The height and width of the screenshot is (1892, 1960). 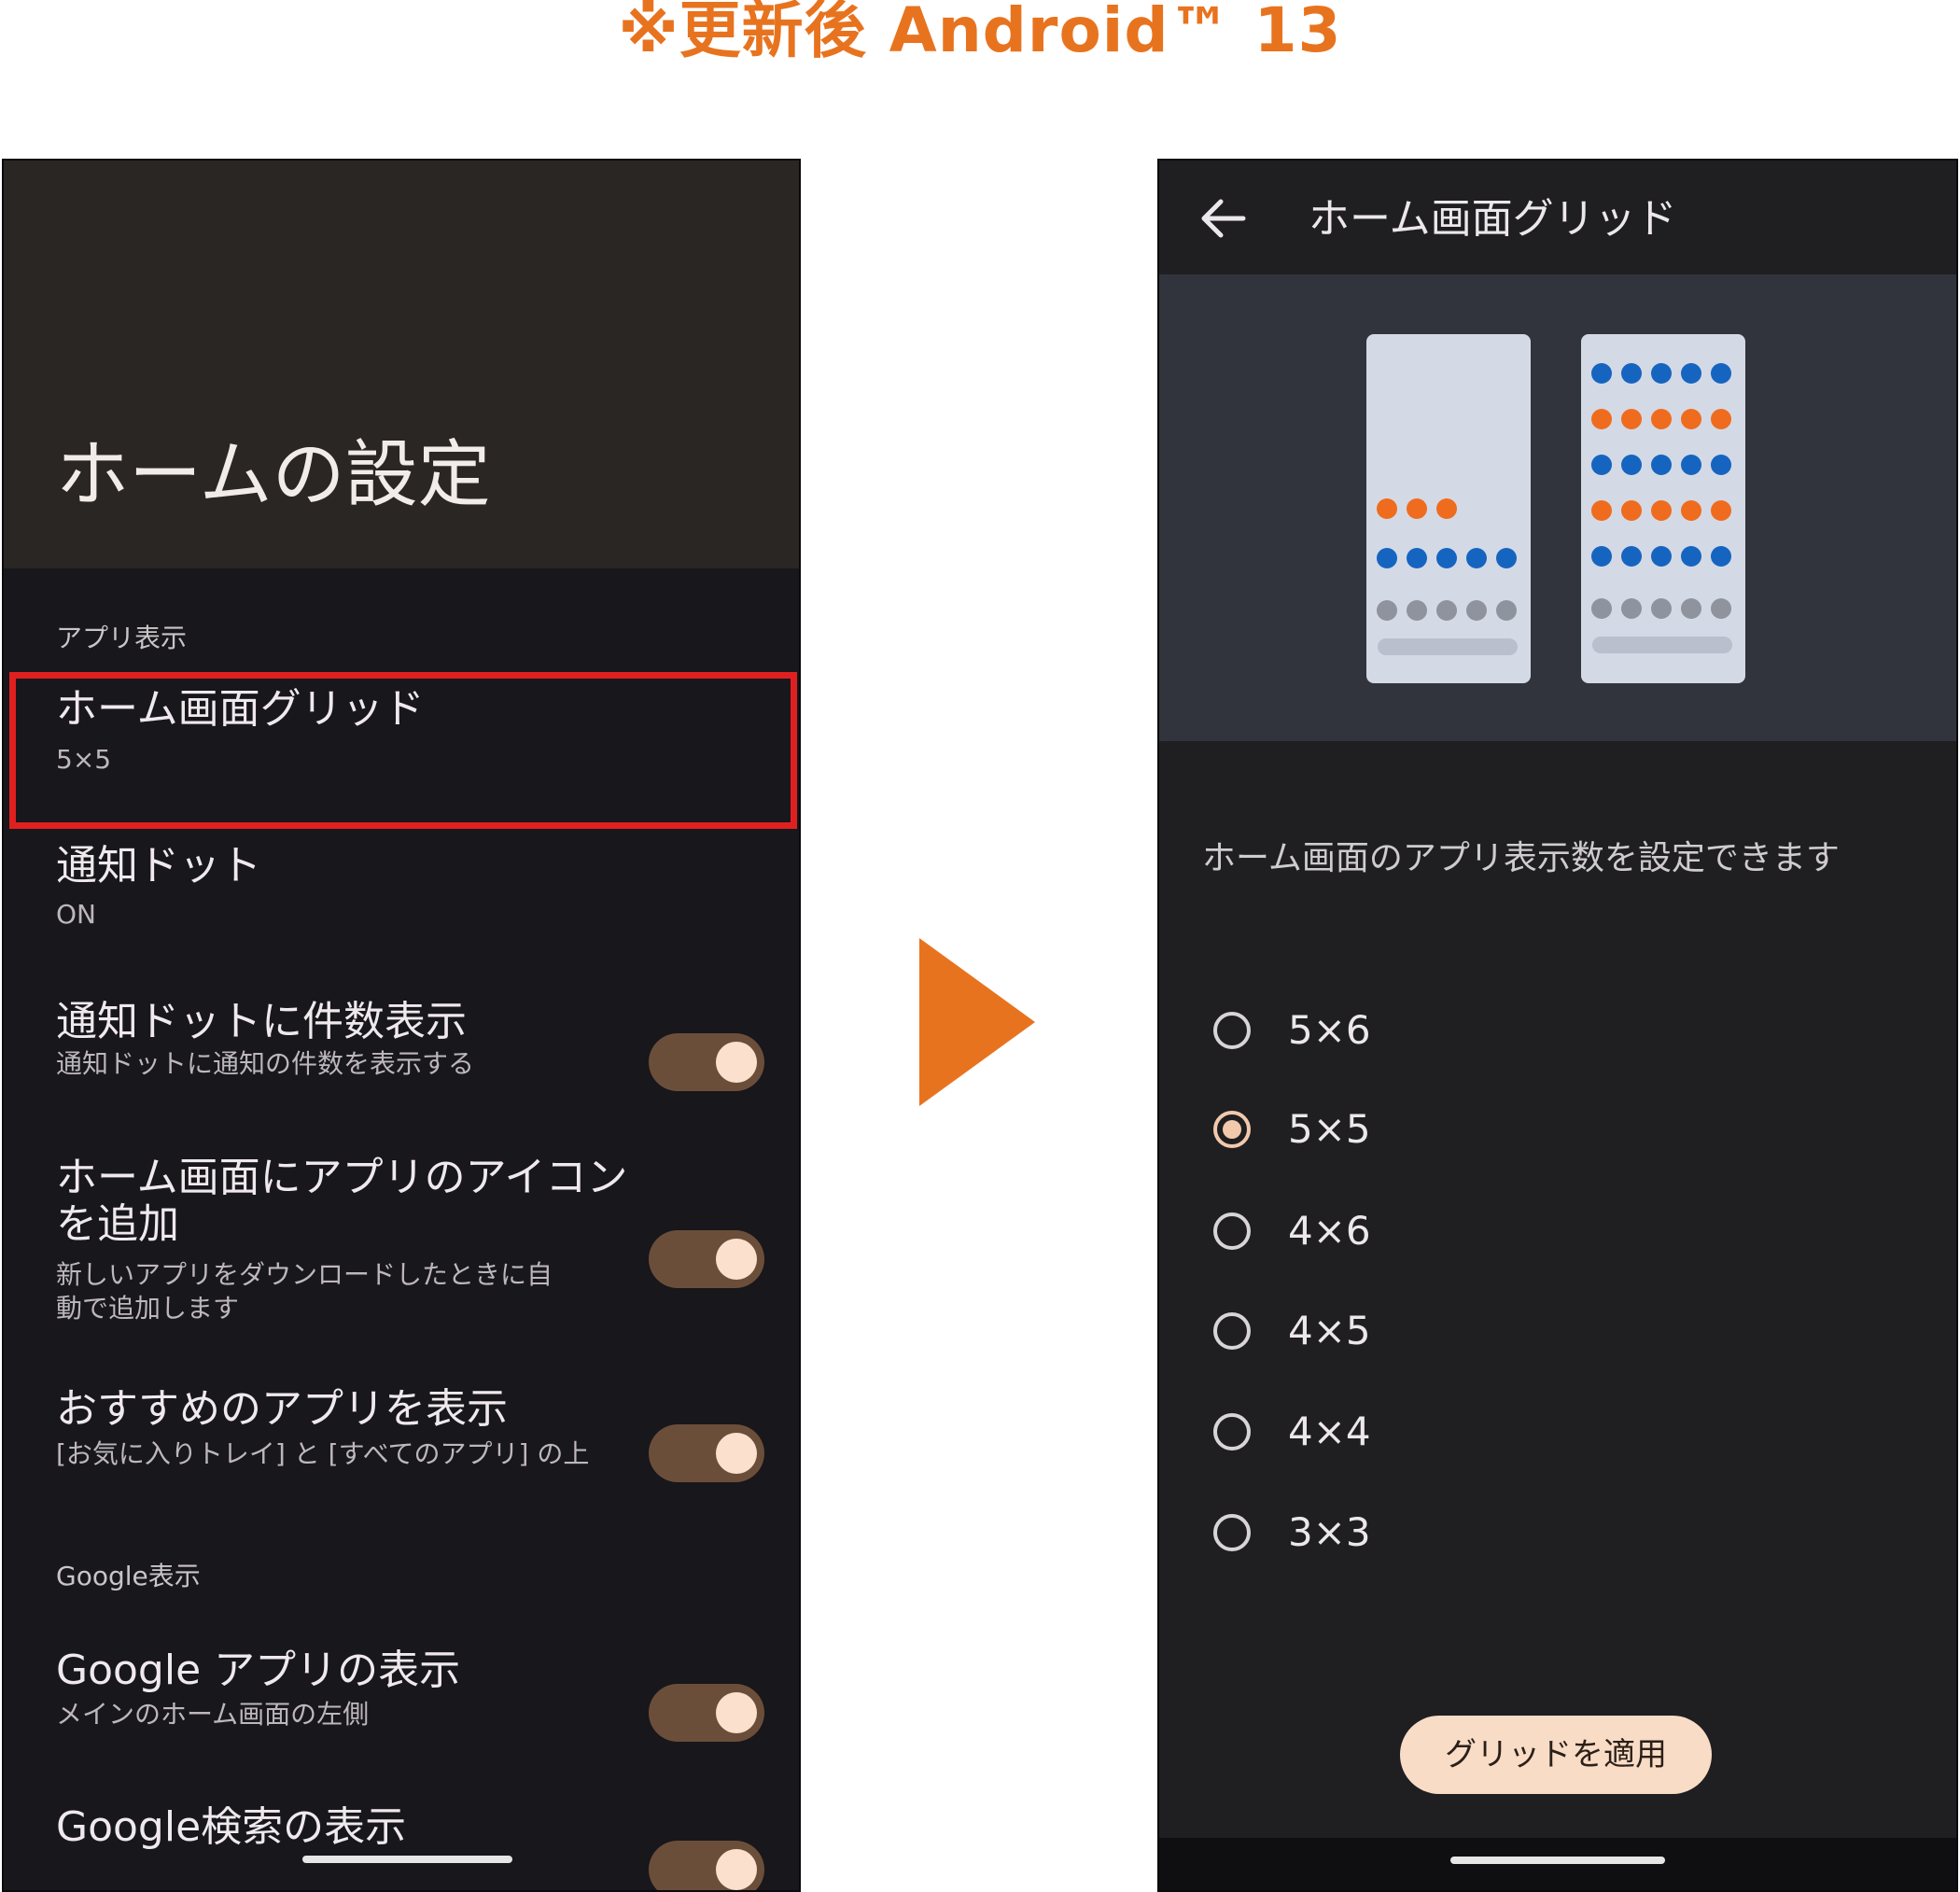 What do you see at coordinates (977, 1022) in the screenshot?
I see `next-arrow-icon` at bounding box center [977, 1022].